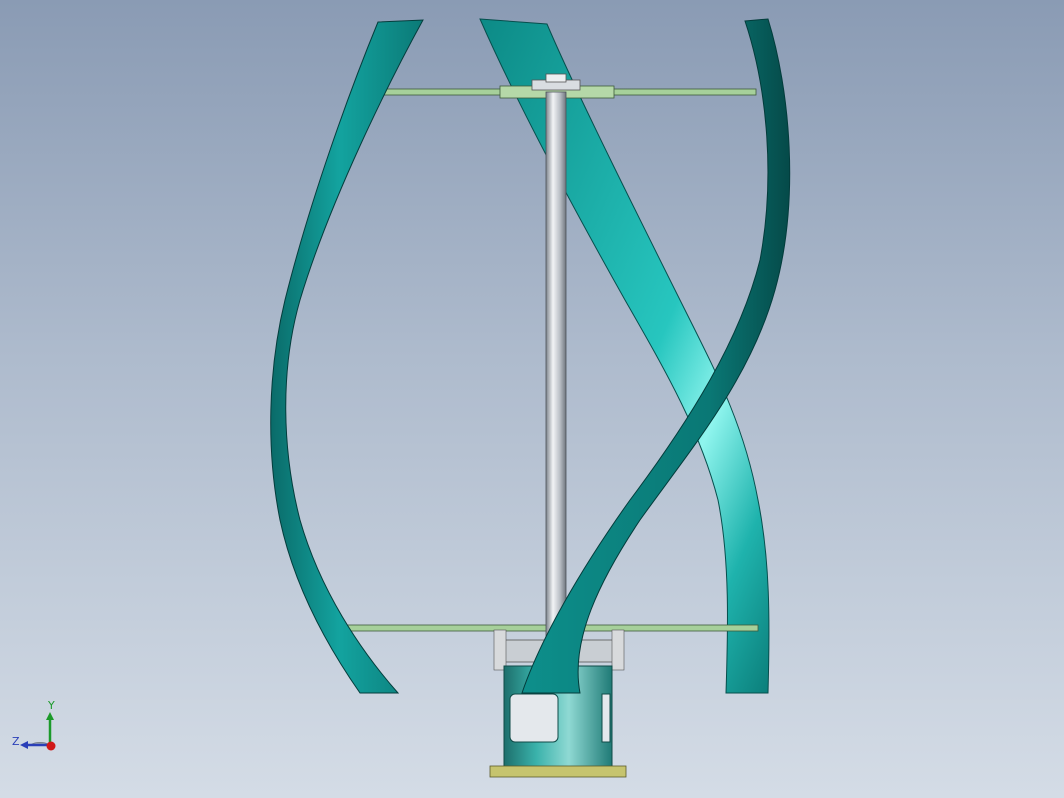 The height and width of the screenshot is (798, 1064). Describe the element at coordinates (347, 356) in the screenshot. I see `blade-left` at that location.